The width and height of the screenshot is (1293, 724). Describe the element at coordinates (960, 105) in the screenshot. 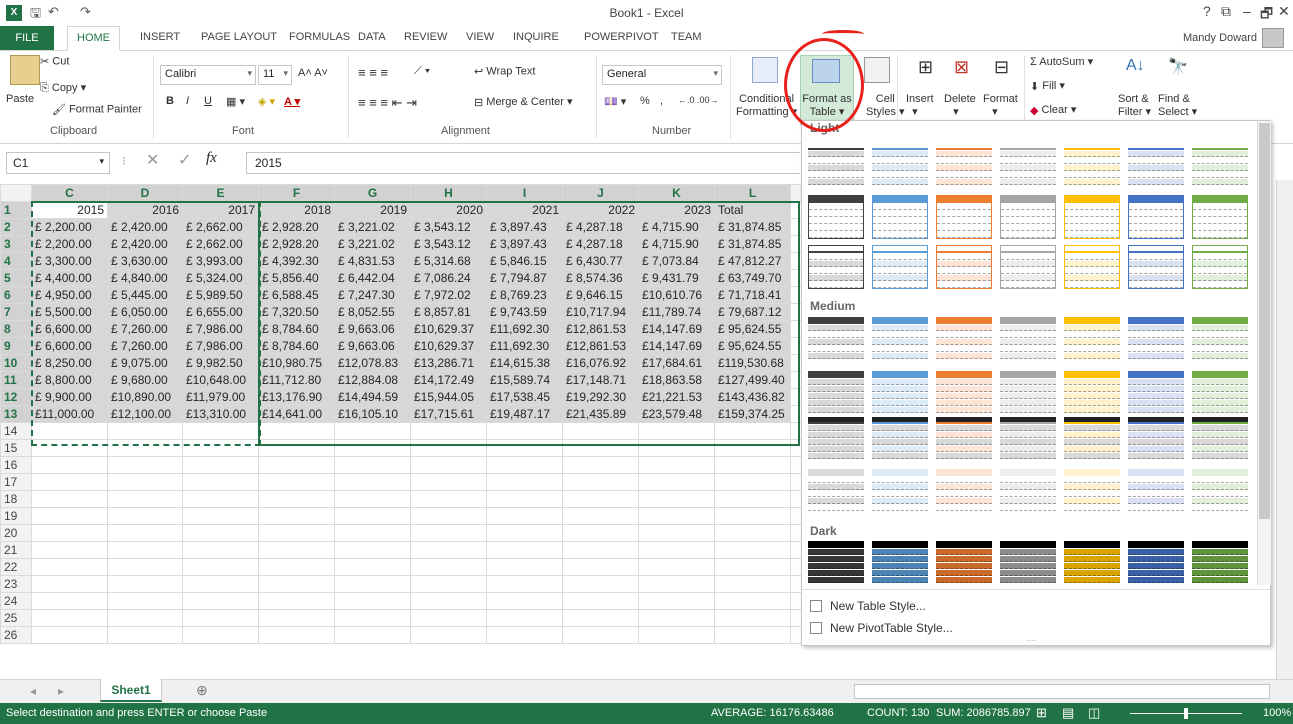

I see `delete-button: Delete ▾` at that location.